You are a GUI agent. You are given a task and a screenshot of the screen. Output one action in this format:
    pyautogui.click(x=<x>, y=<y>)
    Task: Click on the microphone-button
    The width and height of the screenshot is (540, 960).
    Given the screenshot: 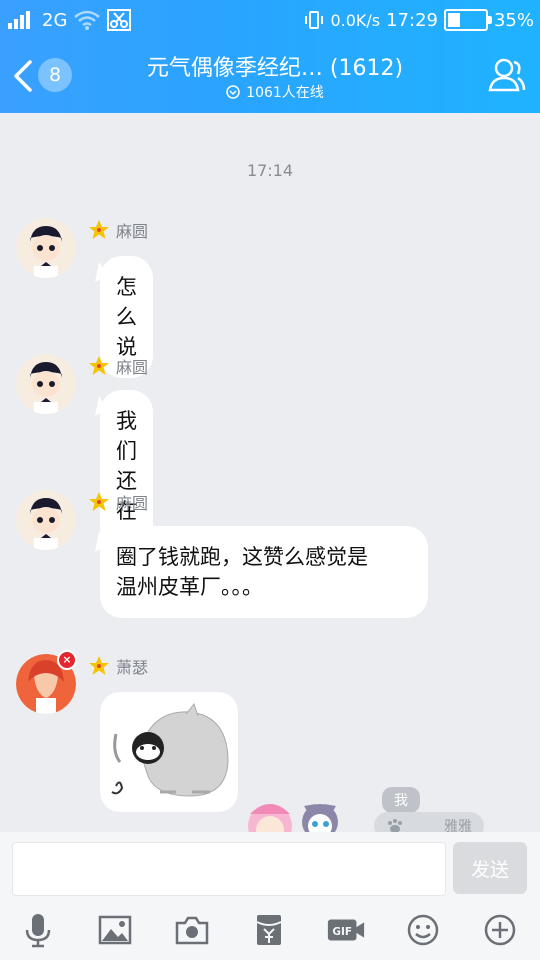 What is the action you would take?
    pyautogui.click(x=38, y=930)
    